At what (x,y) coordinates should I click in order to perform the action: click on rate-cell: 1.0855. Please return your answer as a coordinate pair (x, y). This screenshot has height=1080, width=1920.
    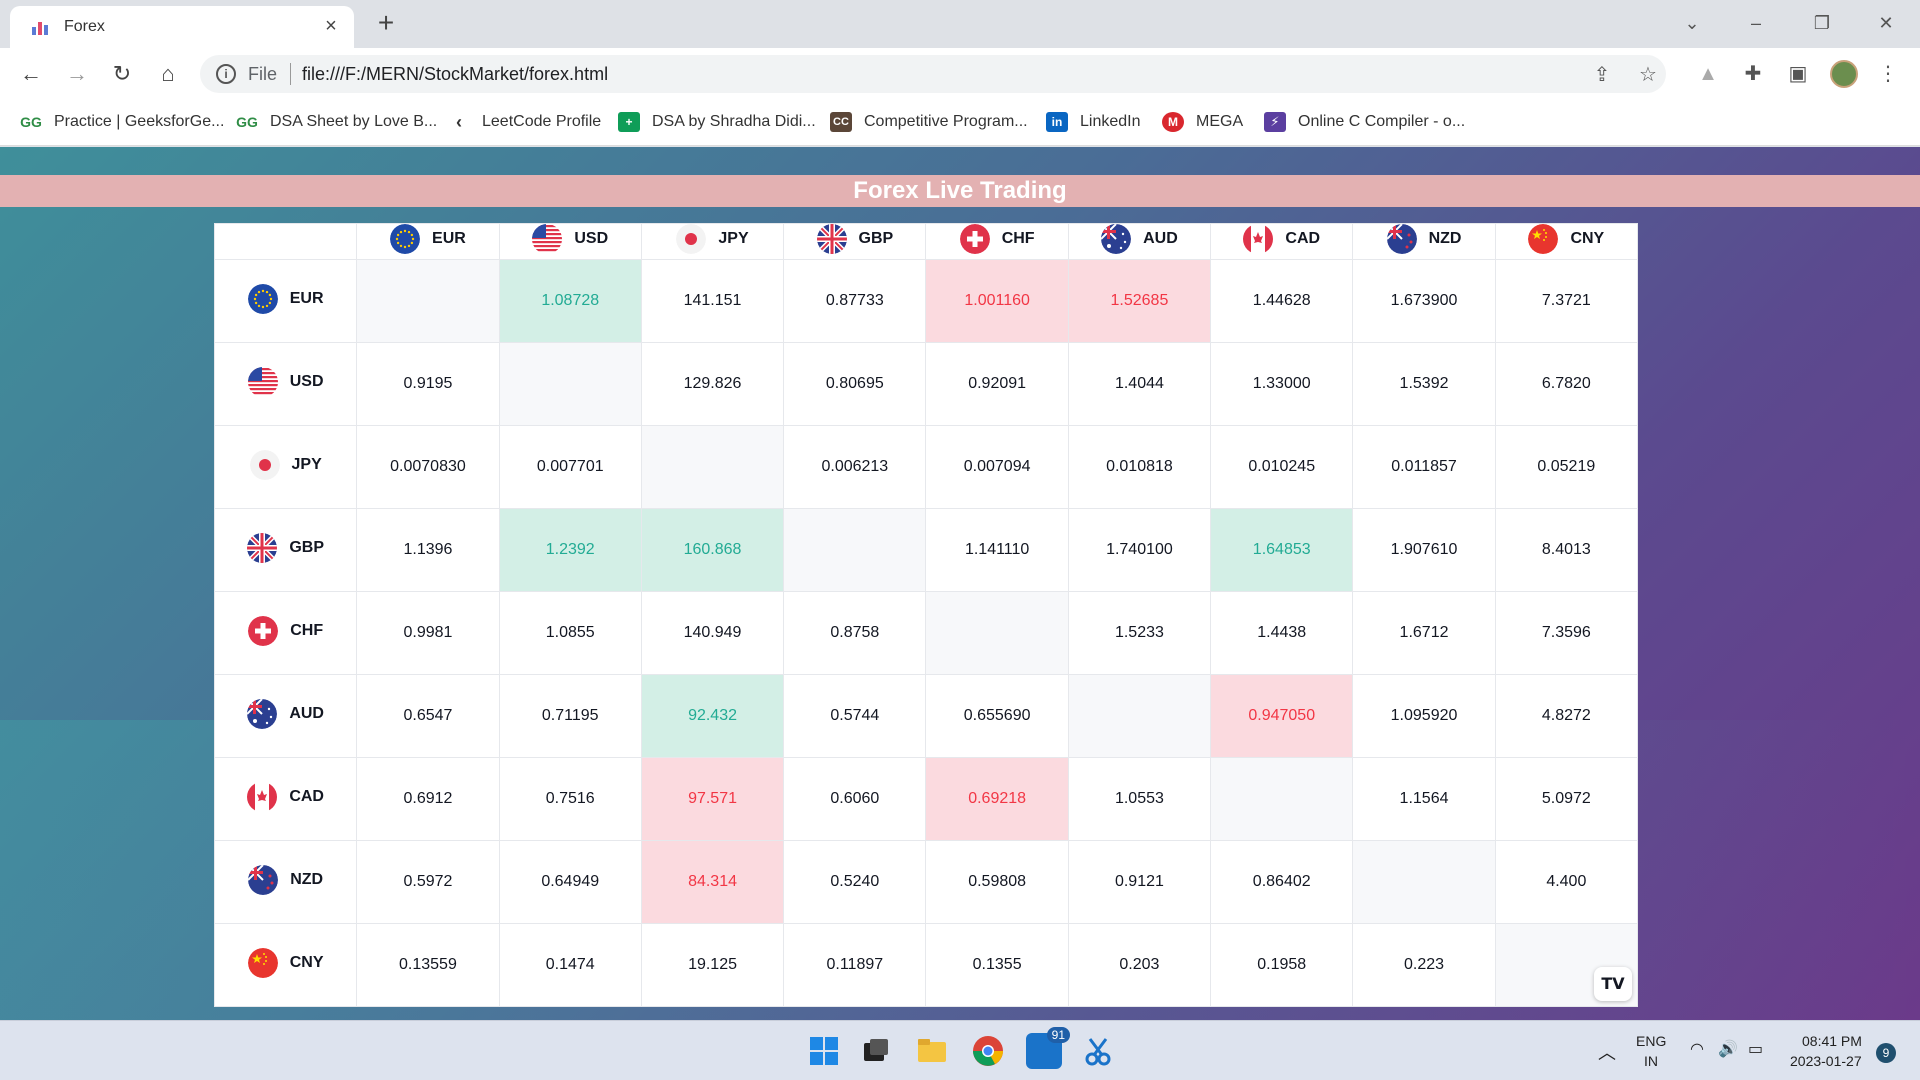
    Looking at the image, I should click on (570, 633).